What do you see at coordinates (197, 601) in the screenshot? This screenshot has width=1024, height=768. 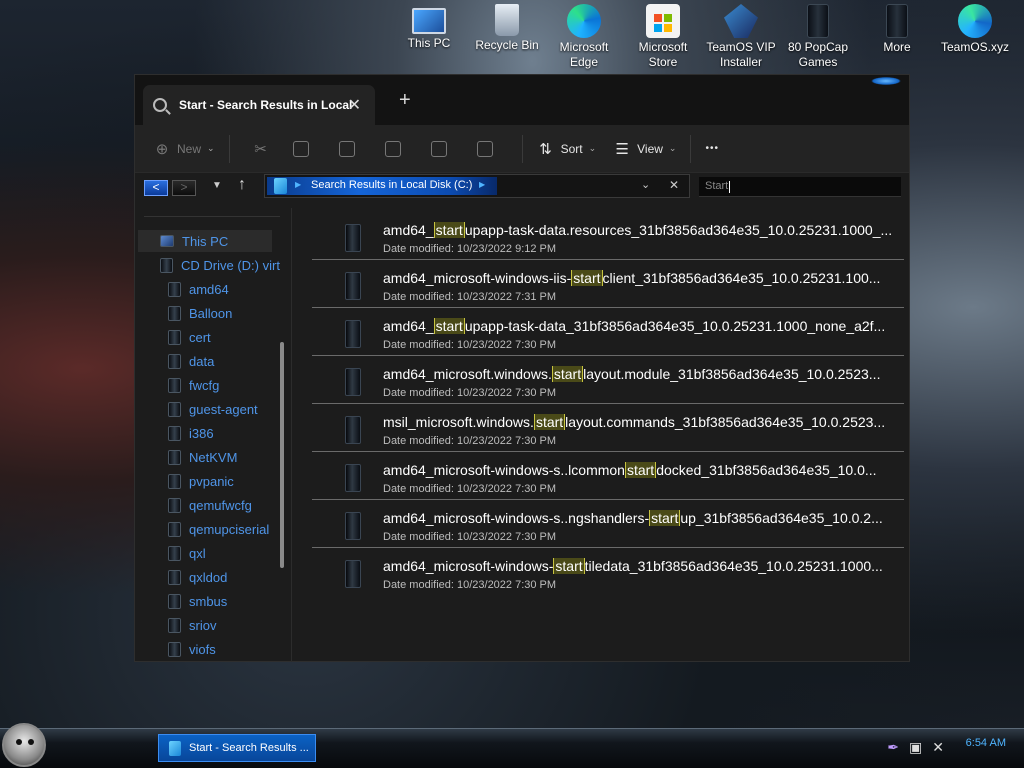 I see `sidebar-item-smbus: smbus` at bounding box center [197, 601].